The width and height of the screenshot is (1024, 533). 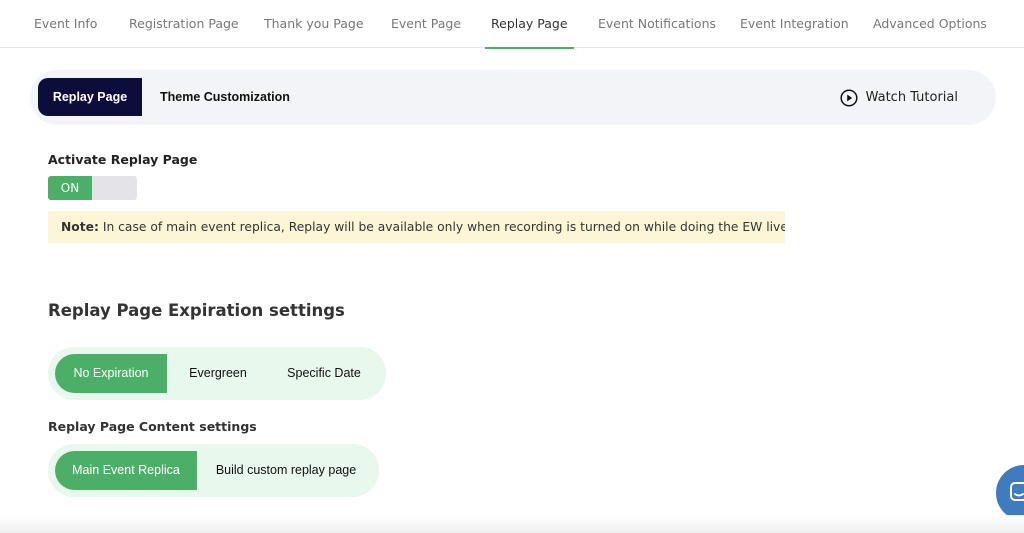 I want to click on play-circle-icon, so click(x=849, y=97).